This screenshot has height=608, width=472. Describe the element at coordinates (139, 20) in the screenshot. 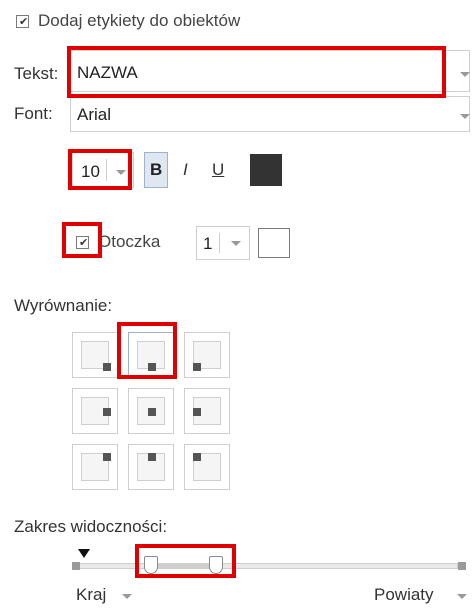

I see `show-labels-label: Dodaj etykiety do obiektów` at that location.